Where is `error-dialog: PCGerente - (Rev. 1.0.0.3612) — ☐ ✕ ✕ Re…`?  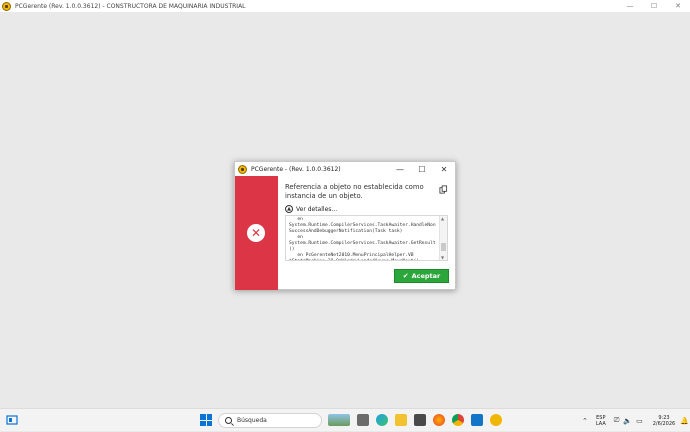
error-dialog: PCGerente - (Rev. 1.0.0.3612) — ☐ ✕ ✕ Re… is located at coordinates (345, 225).